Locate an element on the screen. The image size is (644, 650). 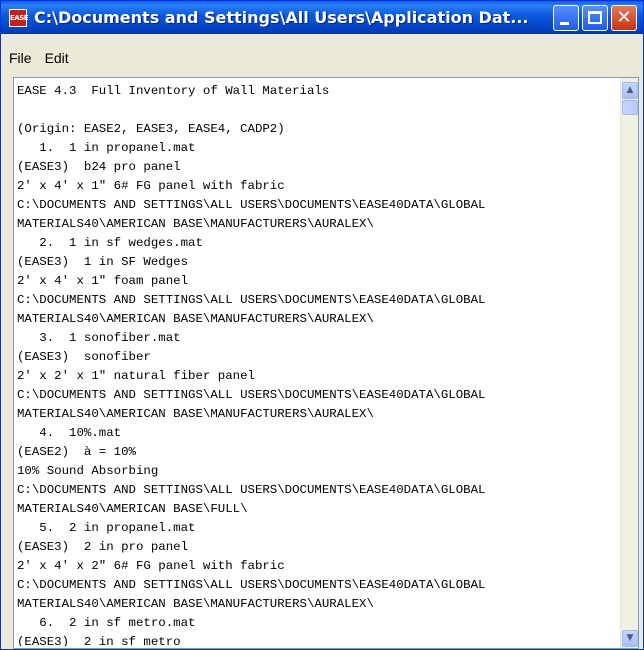
text-line: 2. 1 in sf wedges.mat is located at coordinates (110, 243).